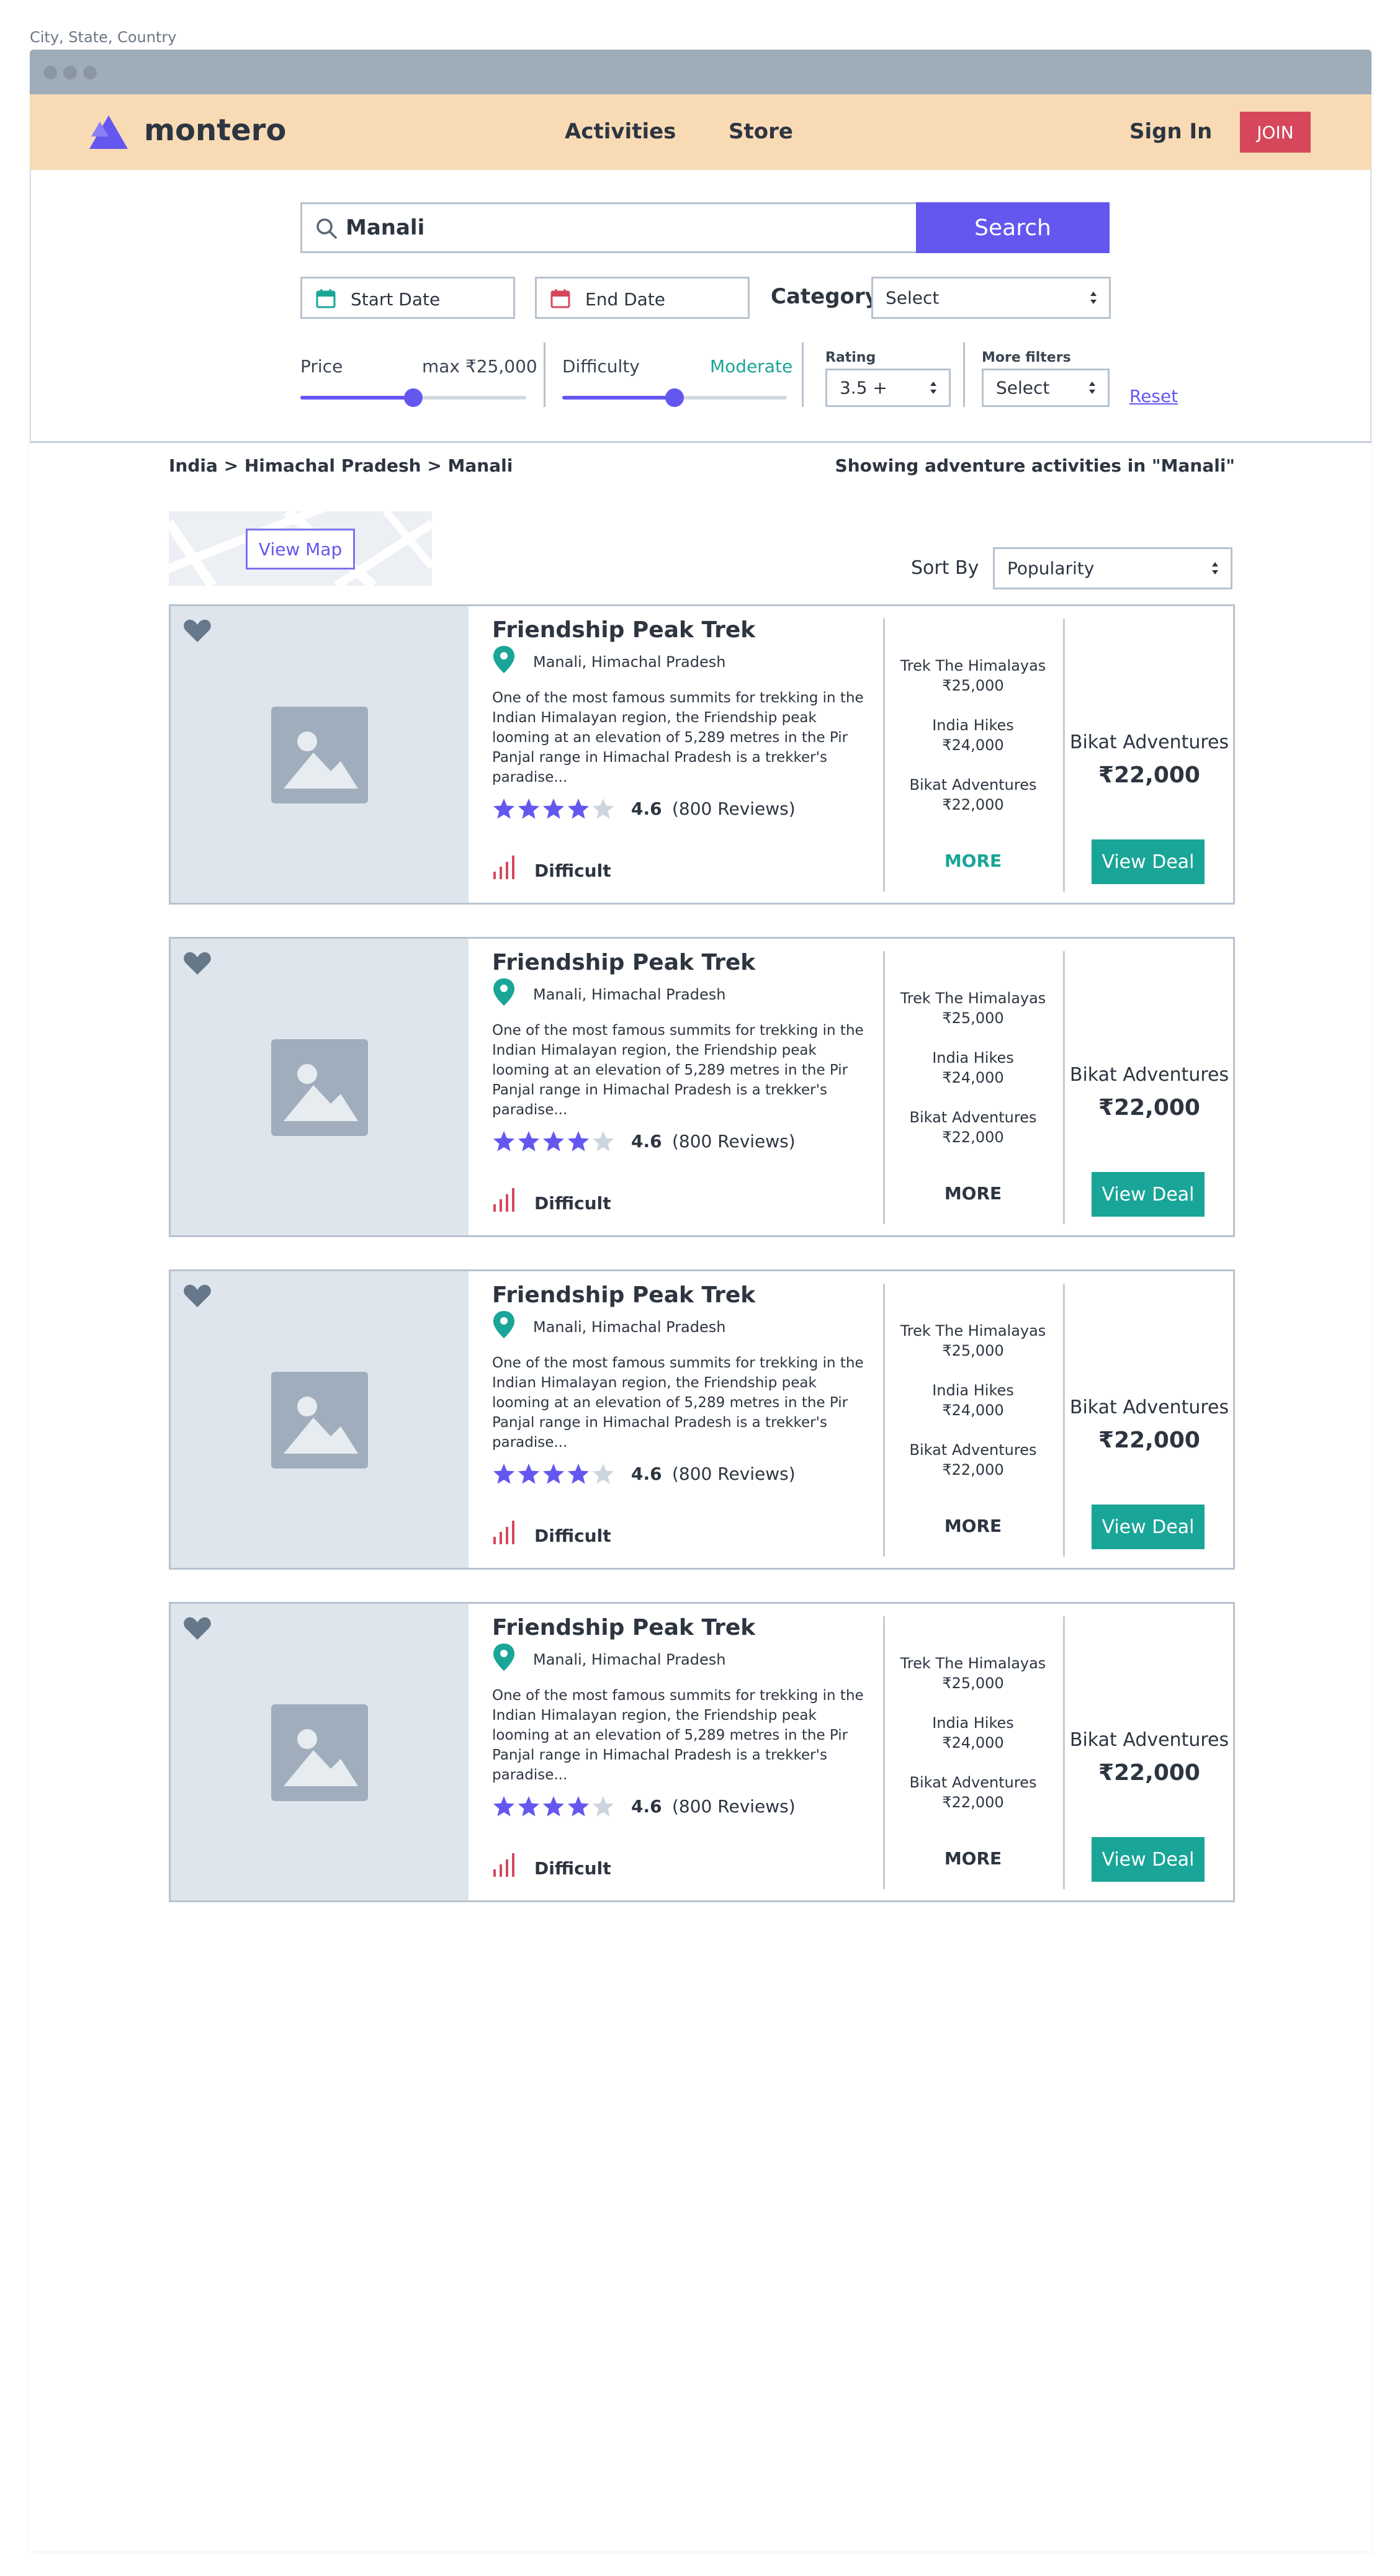  I want to click on category-select: Select, so click(991, 298).